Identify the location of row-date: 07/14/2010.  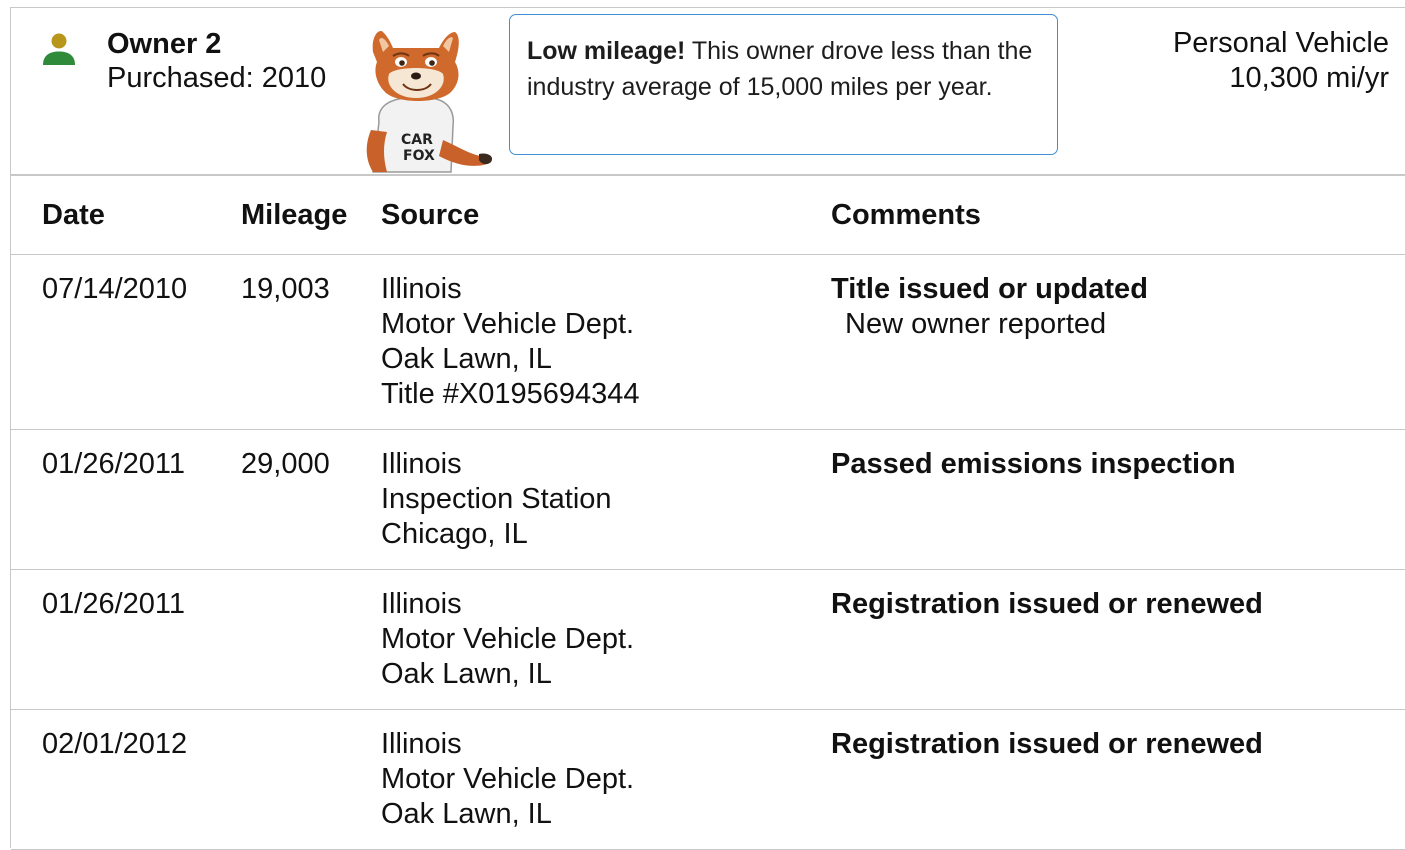
(126, 342).